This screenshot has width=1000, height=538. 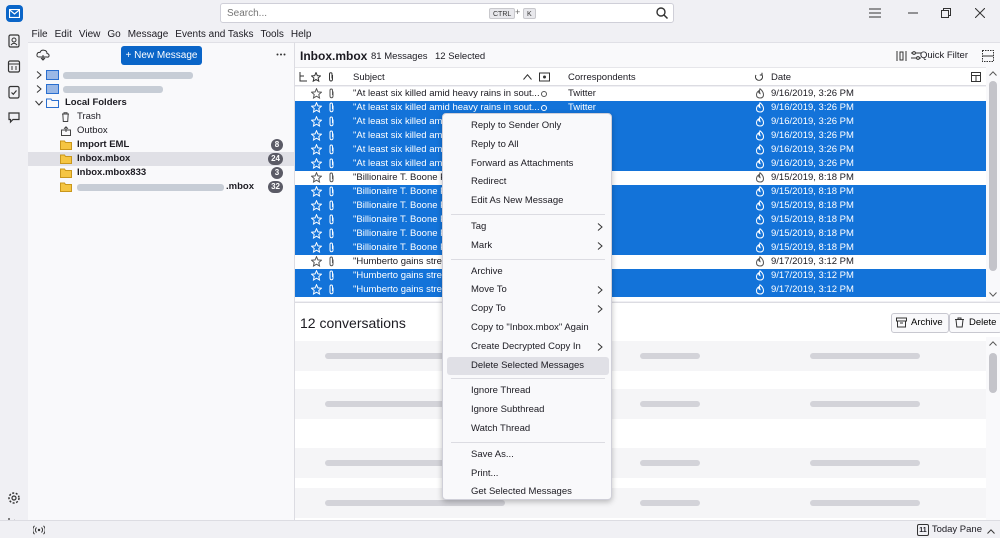 I want to click on chevron-down-icon, so click(x=39, y=103).